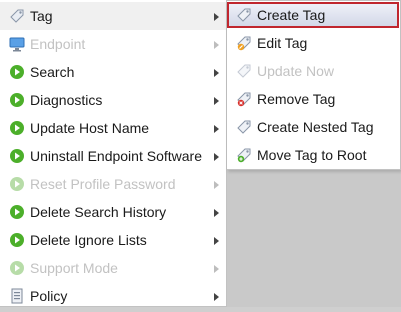  Describe the element at coordinates (244, 43) in the screenshot. I see `tag-edit-icon` at that location.